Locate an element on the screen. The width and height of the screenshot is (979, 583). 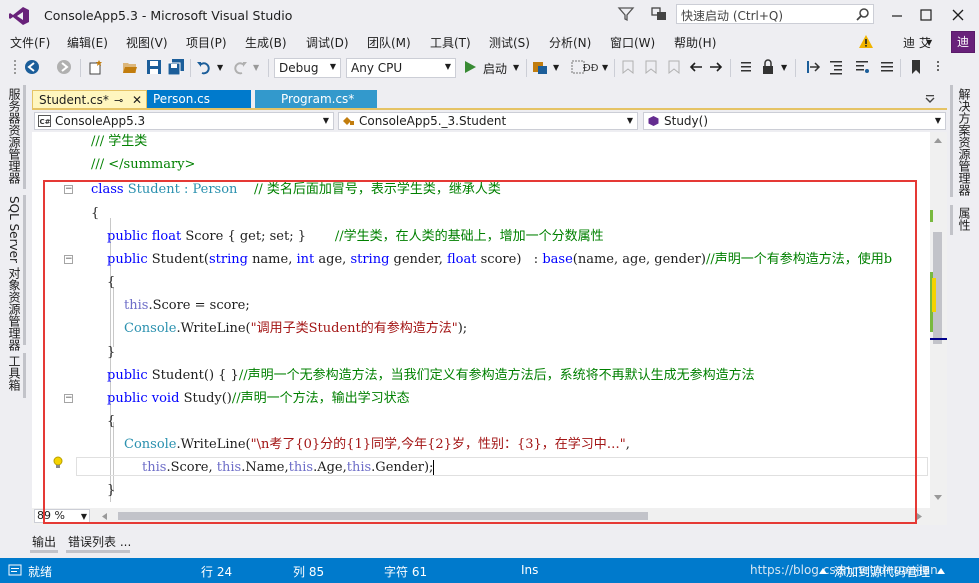
menu-debug: 调试(D) is located at coordinates (327, 42).